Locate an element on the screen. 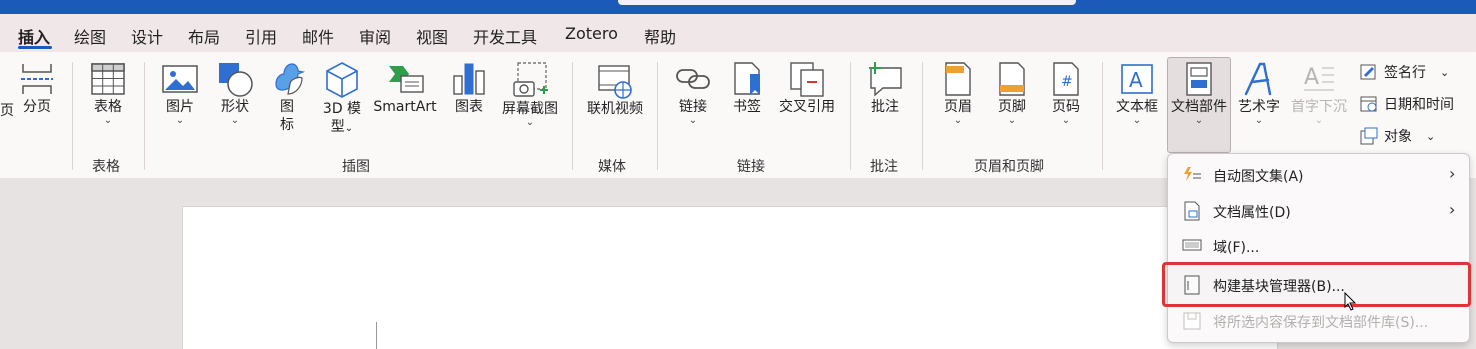 The width and height of the screenshot is (1476, 349). model-label-2: 型 is located at coordinates (337, 127).